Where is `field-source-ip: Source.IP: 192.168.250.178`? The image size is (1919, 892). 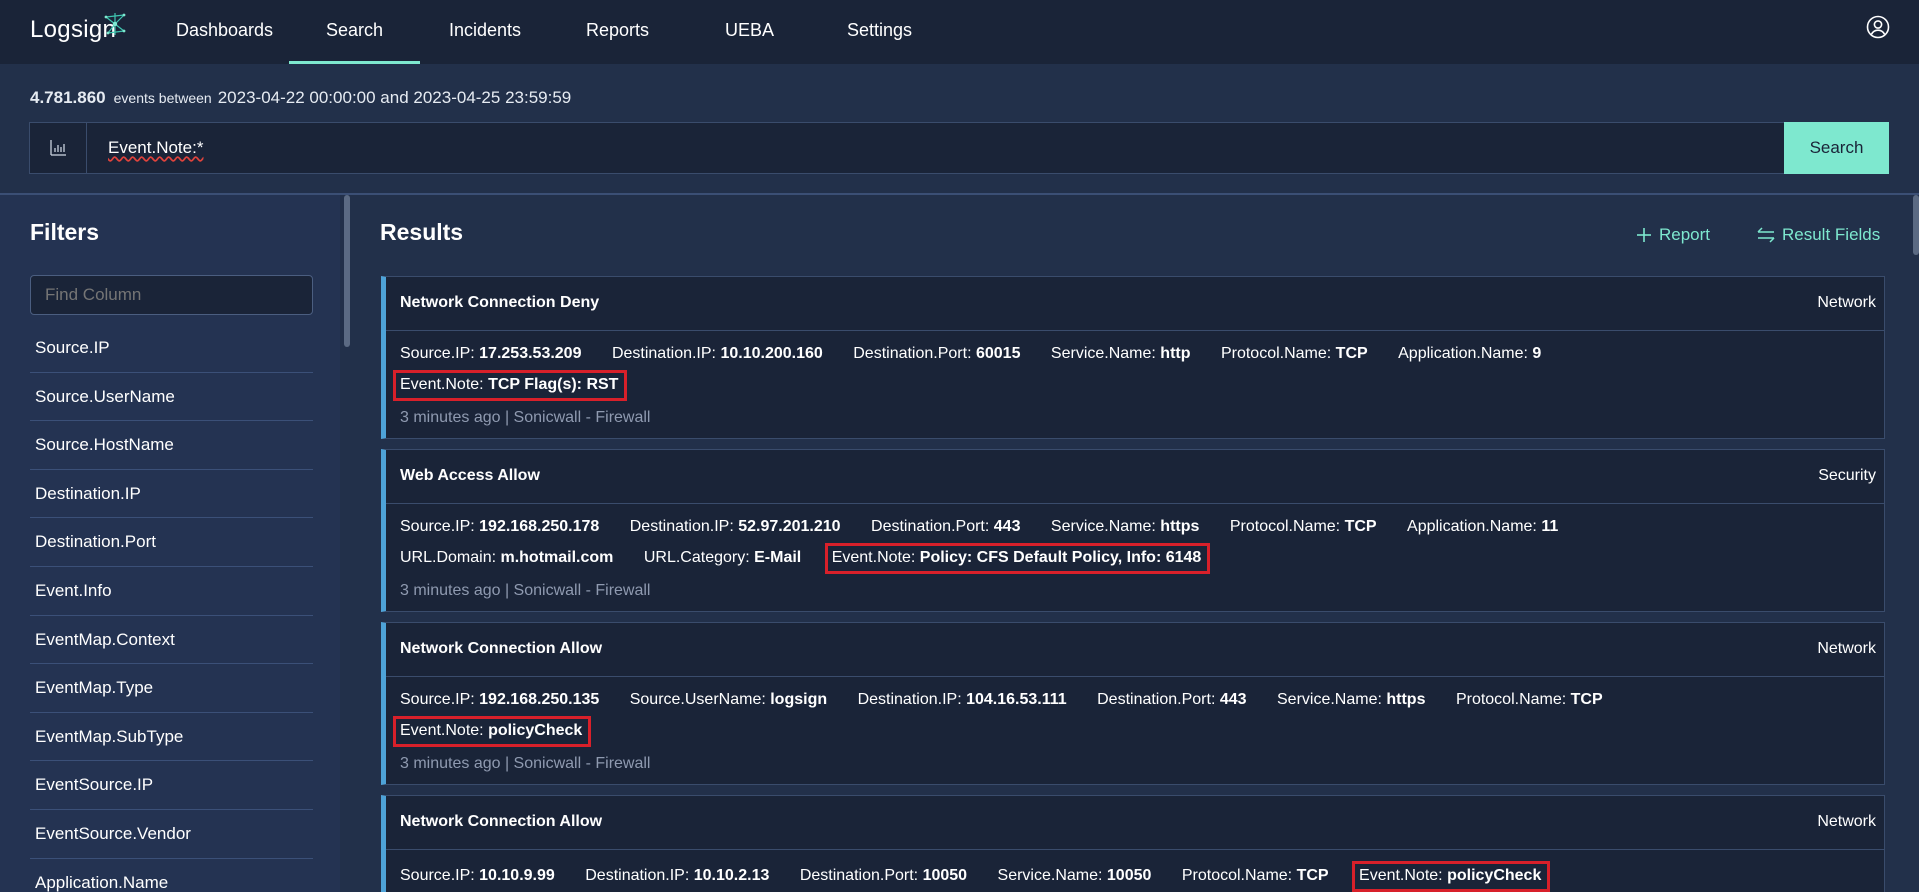
field-source-ip: Source.IP: 192.168.250.178 is located at coordinates (499, 527).